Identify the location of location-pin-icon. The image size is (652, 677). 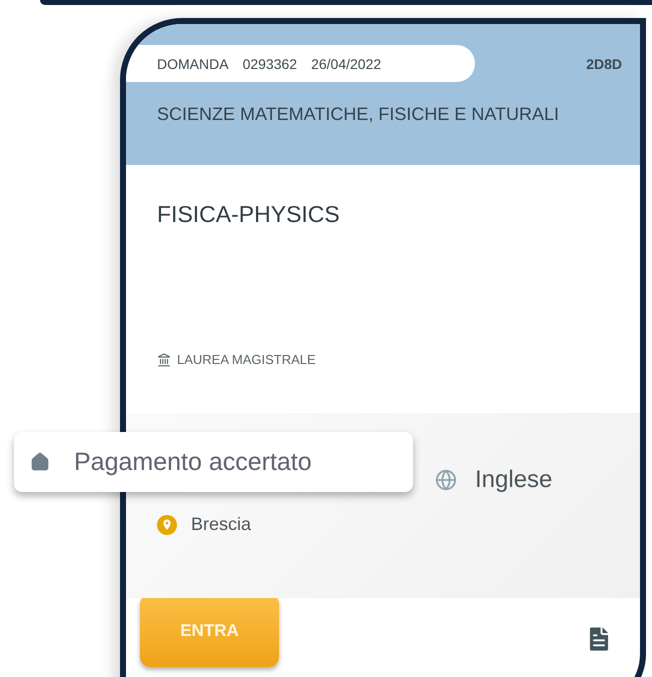
(167, 524).